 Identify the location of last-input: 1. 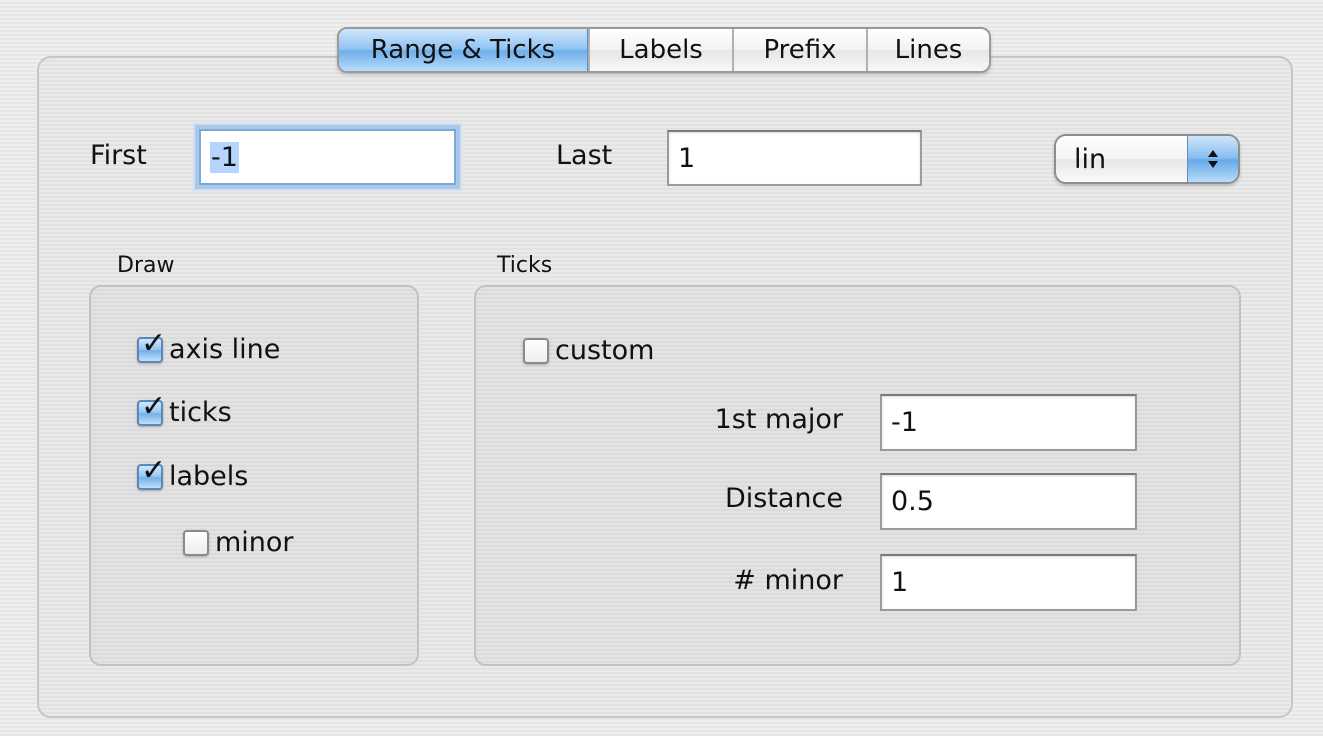
(794, 158).